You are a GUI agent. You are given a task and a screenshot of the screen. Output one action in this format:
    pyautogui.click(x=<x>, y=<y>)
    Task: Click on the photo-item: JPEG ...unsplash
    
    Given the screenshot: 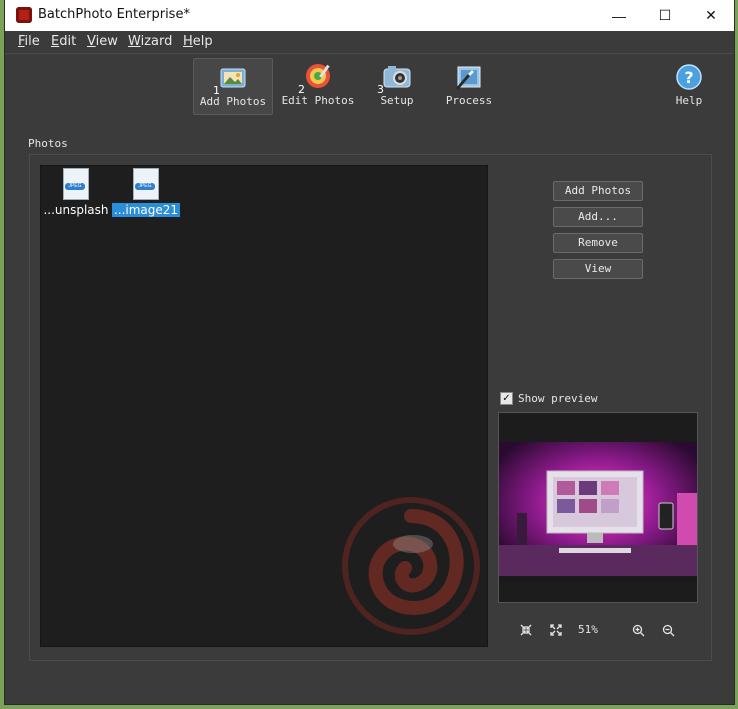 What is the action you would take?
    pyautogui.click(x=76, y=193)
    